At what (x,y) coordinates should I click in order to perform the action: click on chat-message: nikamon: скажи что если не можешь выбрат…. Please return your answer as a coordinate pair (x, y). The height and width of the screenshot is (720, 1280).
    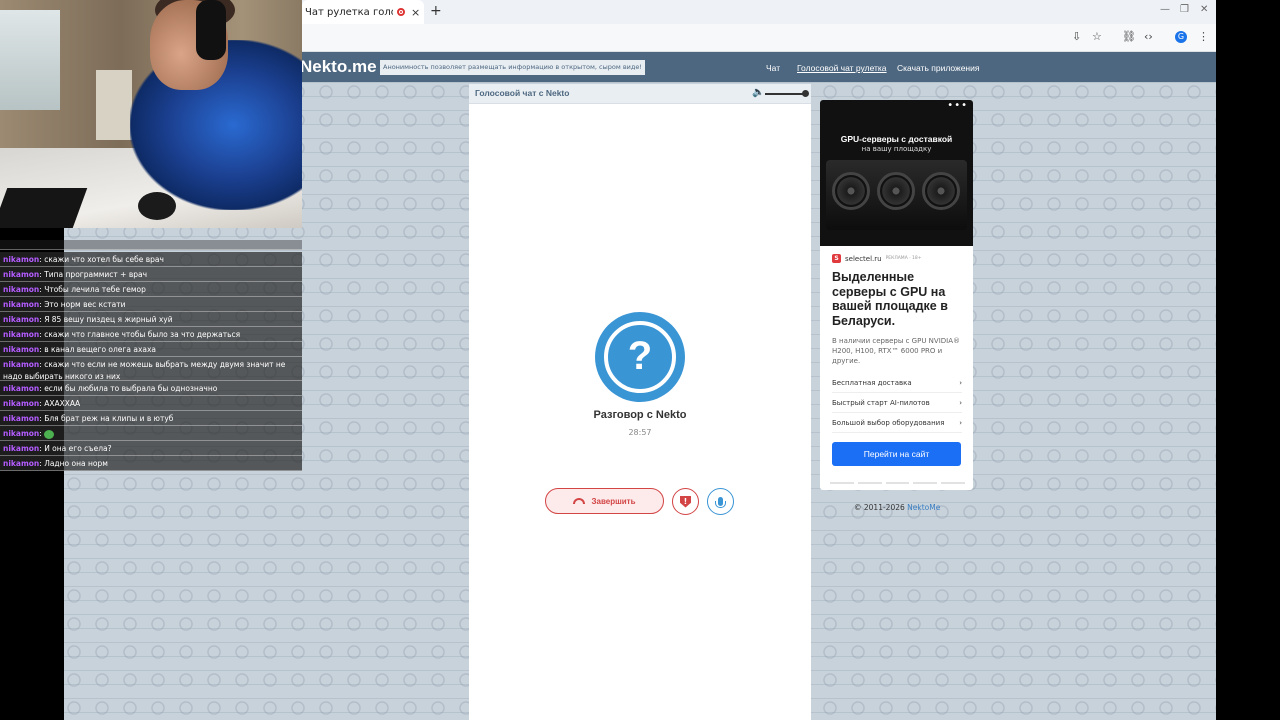
    Looking at the image, I should click on (151, 369).